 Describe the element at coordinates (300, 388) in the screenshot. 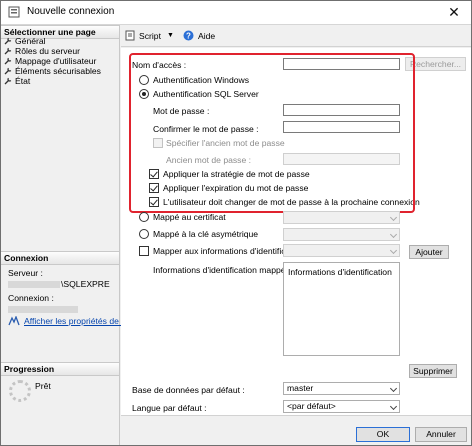

I see `default-database-value: master` at that location.